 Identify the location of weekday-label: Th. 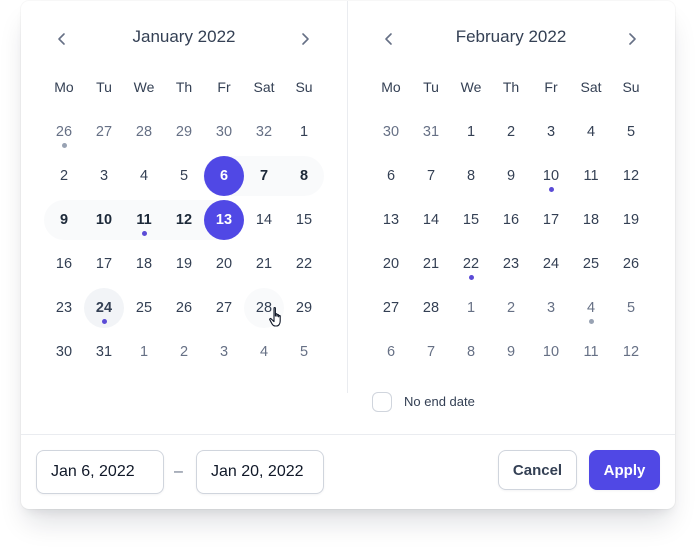
(184, 87).